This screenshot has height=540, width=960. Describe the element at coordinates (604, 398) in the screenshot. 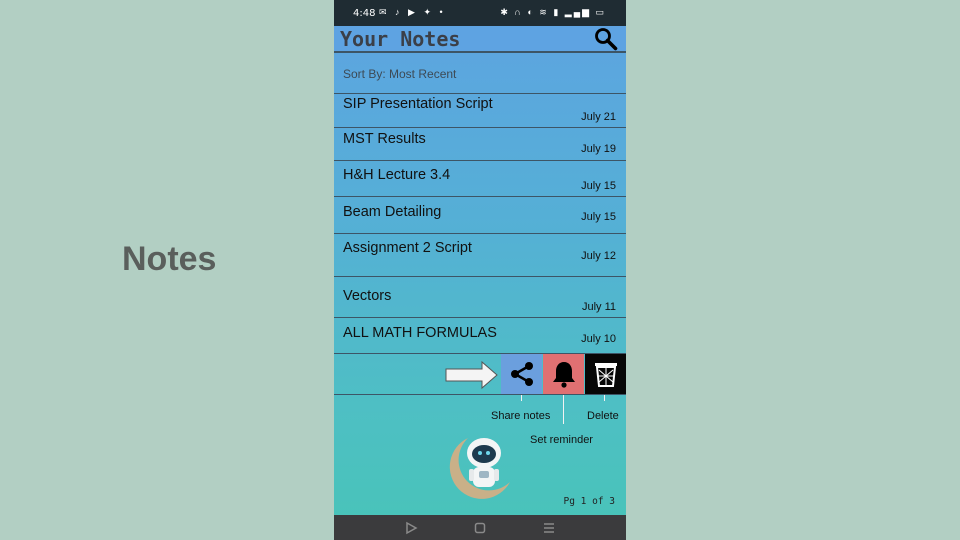

I see `delete-callout-line` at that location.